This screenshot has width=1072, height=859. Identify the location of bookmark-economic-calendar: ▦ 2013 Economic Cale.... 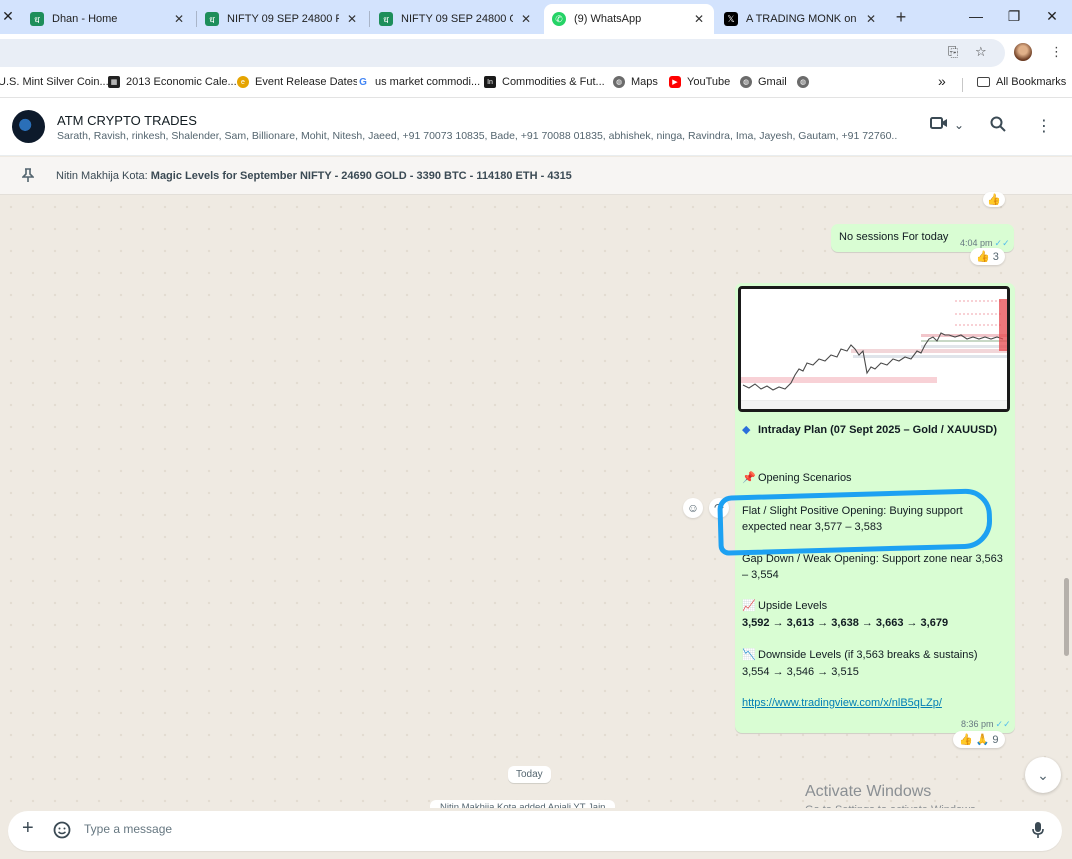
(172, 82).